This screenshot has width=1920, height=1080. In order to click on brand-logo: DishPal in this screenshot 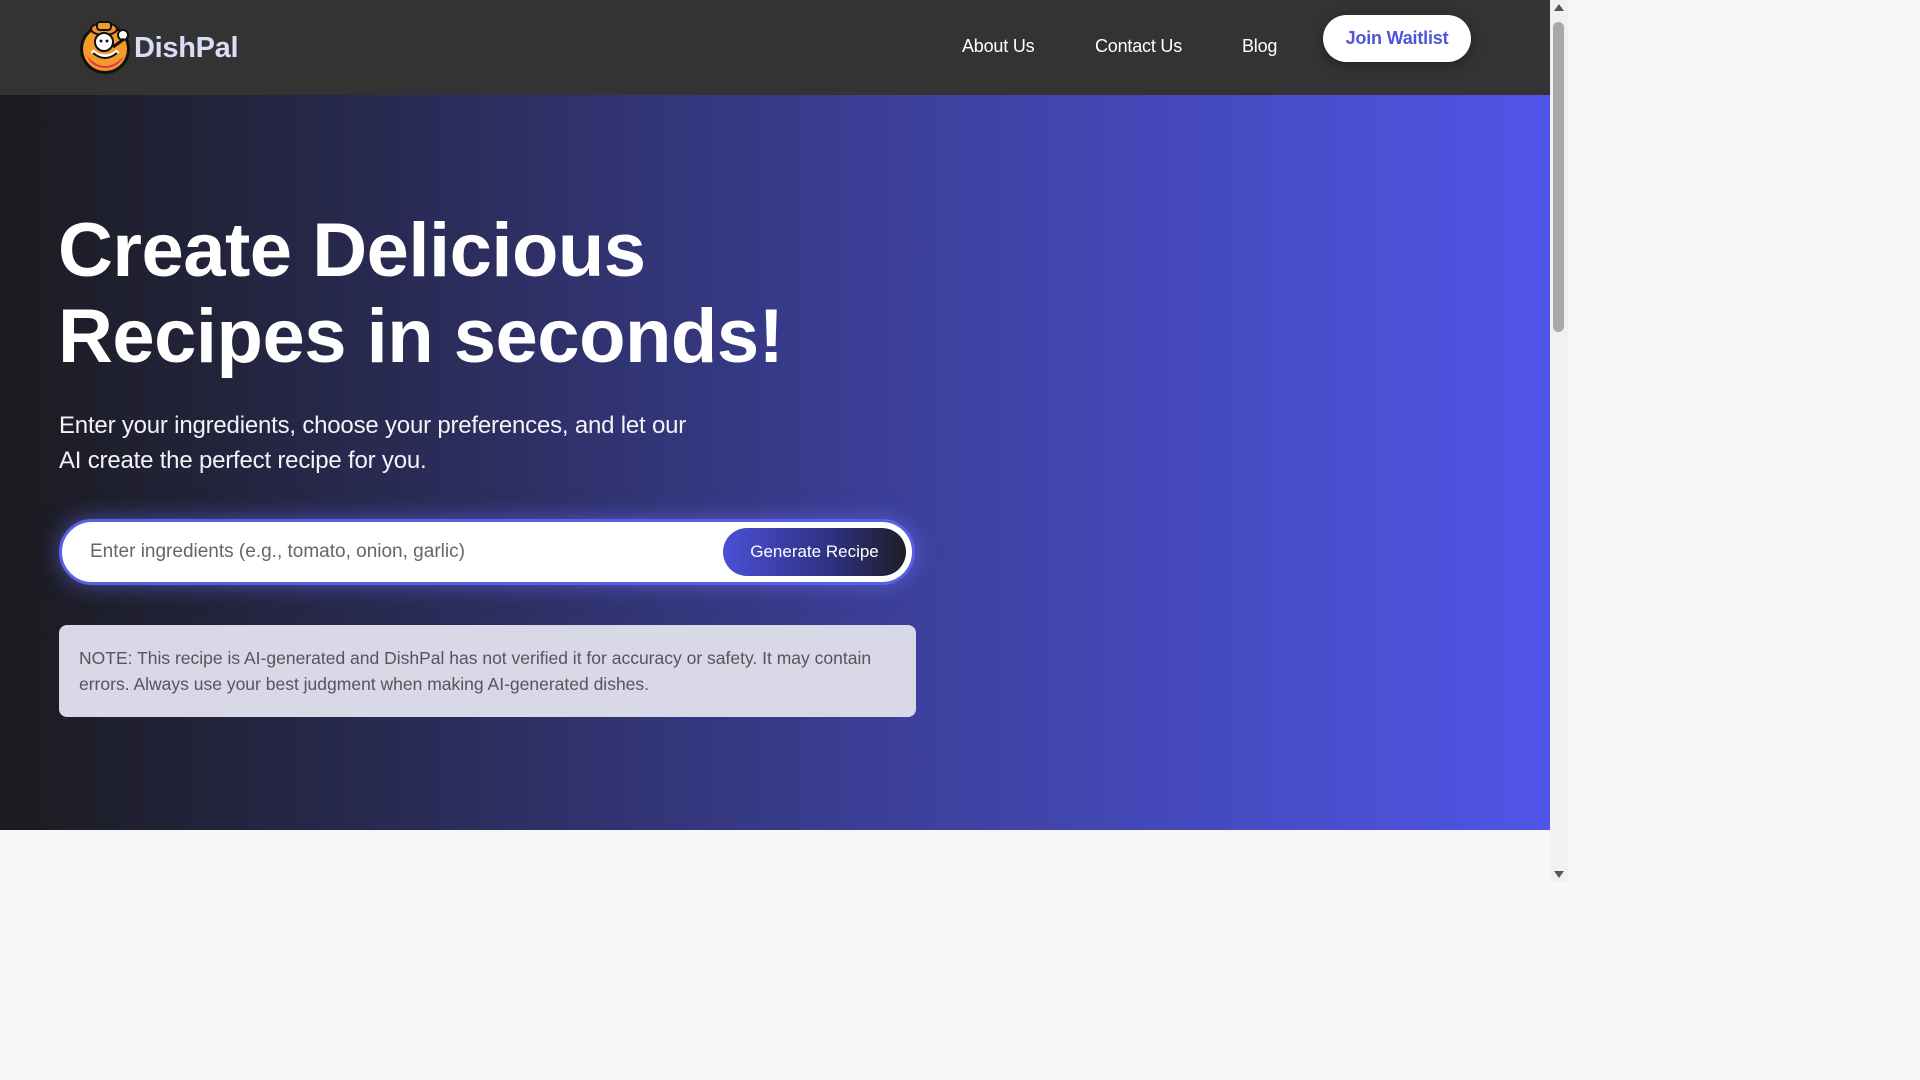, I will do `click(158, 47)`.